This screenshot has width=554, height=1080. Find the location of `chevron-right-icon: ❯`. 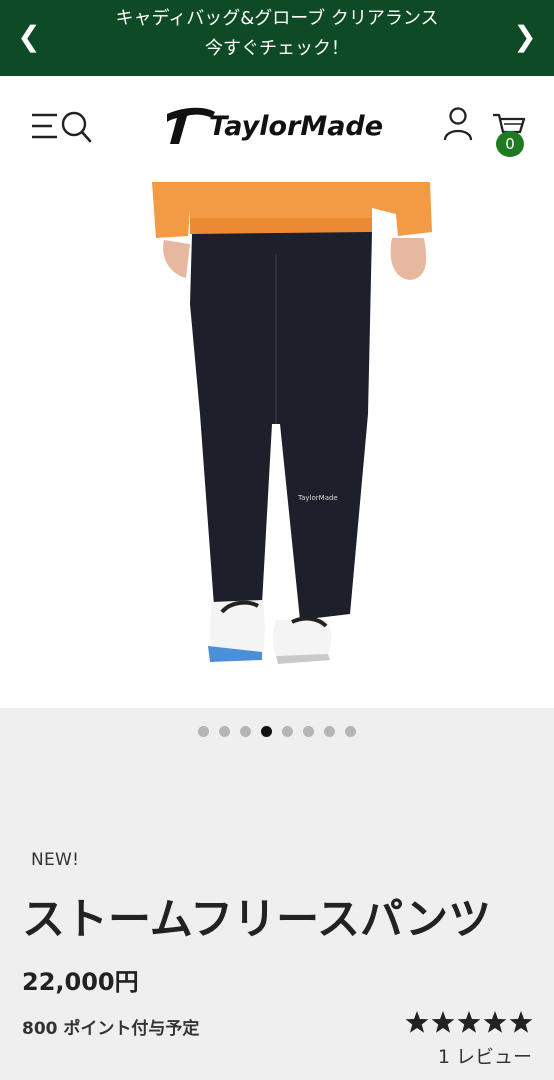

chevron-right-icon: ❯ is located at coordinates (525, 37).